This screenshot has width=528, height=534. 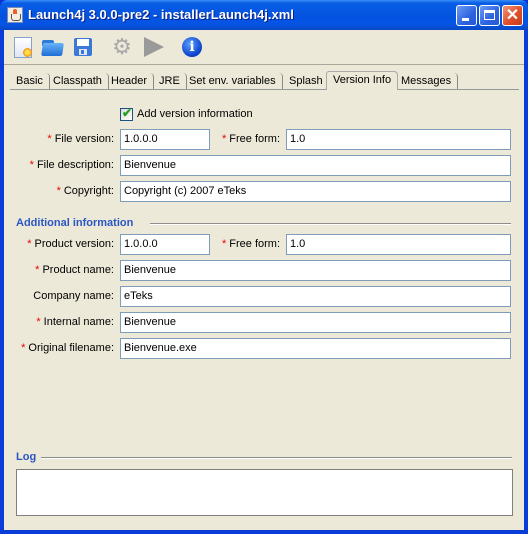 I want to click on close-icon: ✕, so click(x=512, y=15).